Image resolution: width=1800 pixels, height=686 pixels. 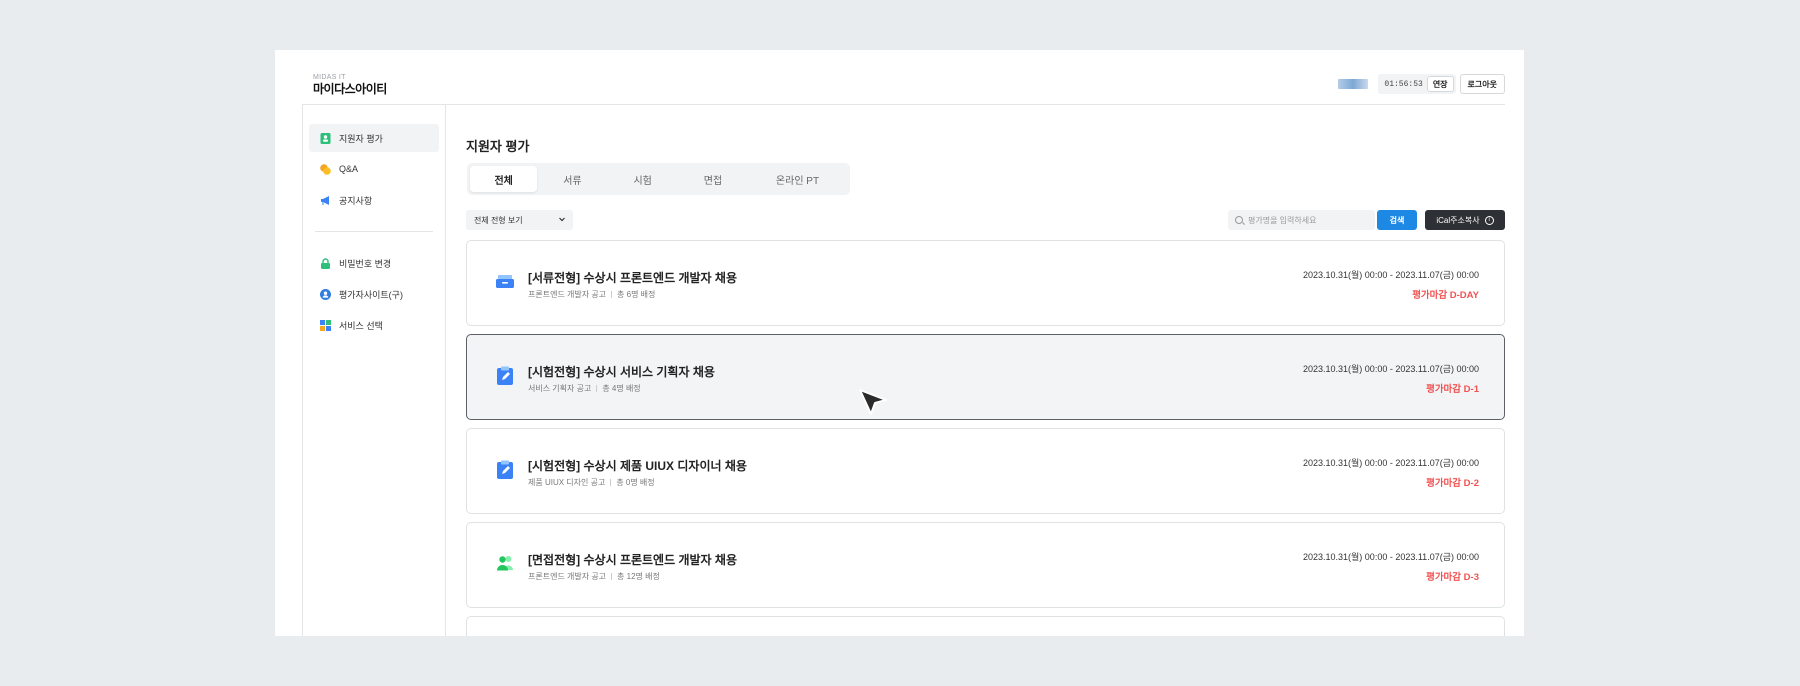 I want to click on people-icon, so click(x=505, y=563).